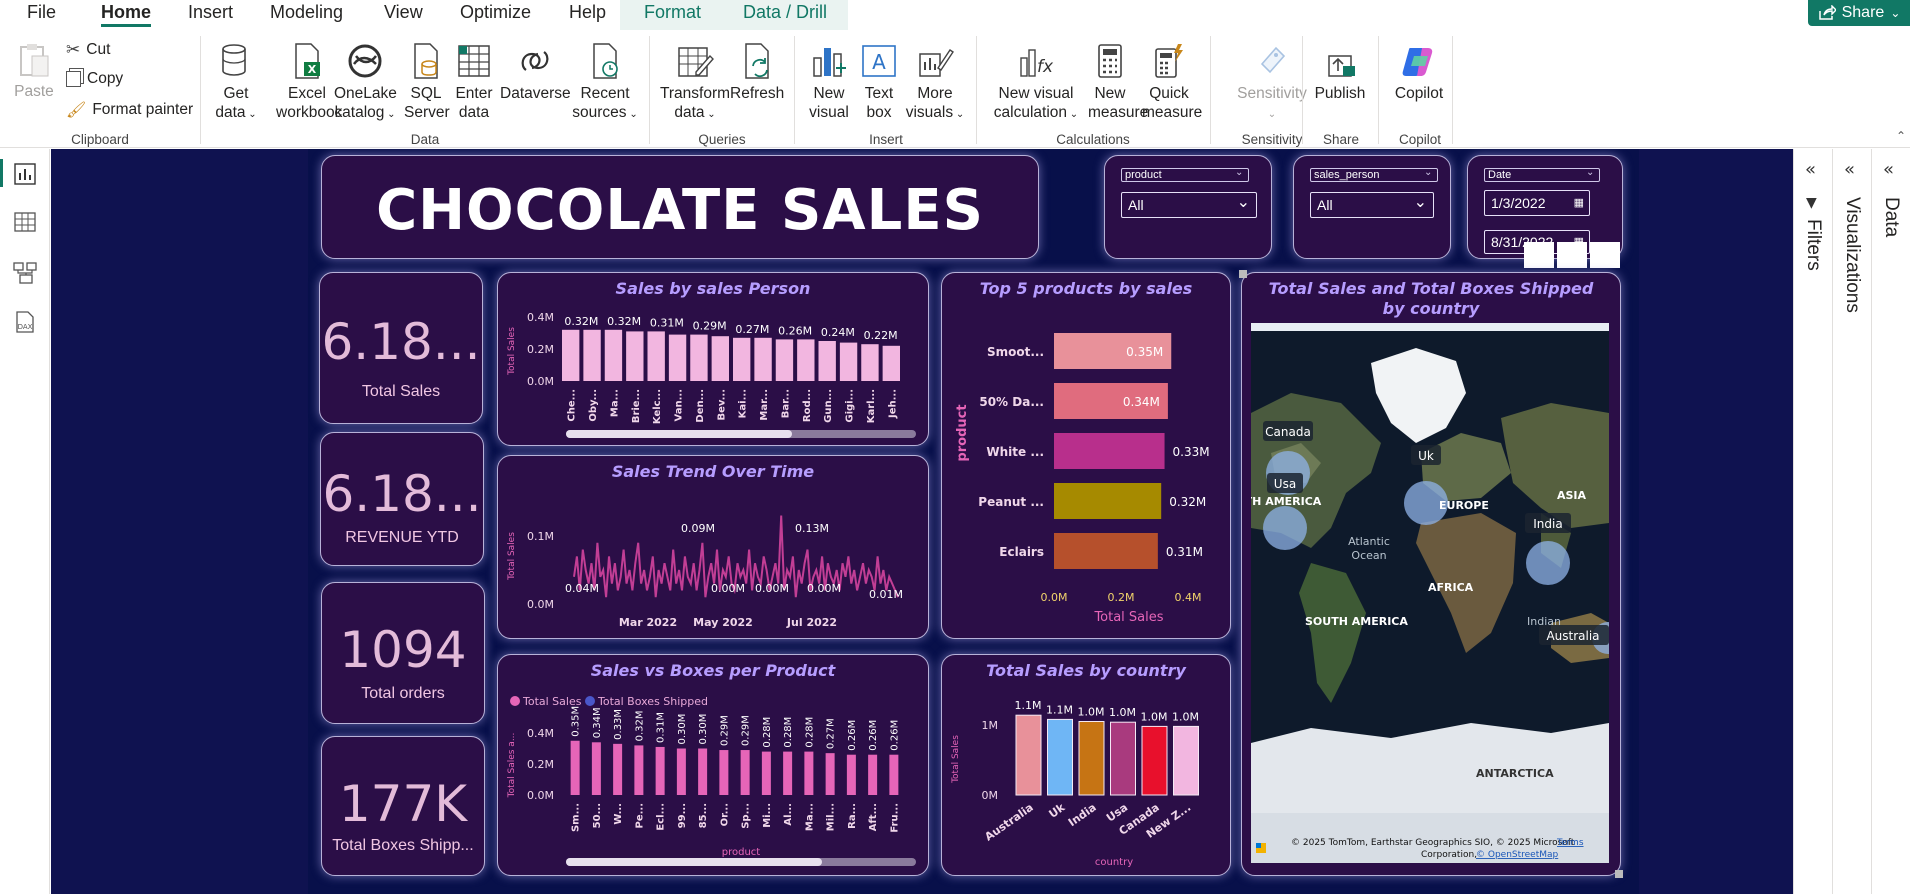 The width and height of the screenshot is (1910, 894). What do you see at coordinates (724, 730) in the screenshot?
I see `data-label: 0.29M` at bounding box center [724, 730].